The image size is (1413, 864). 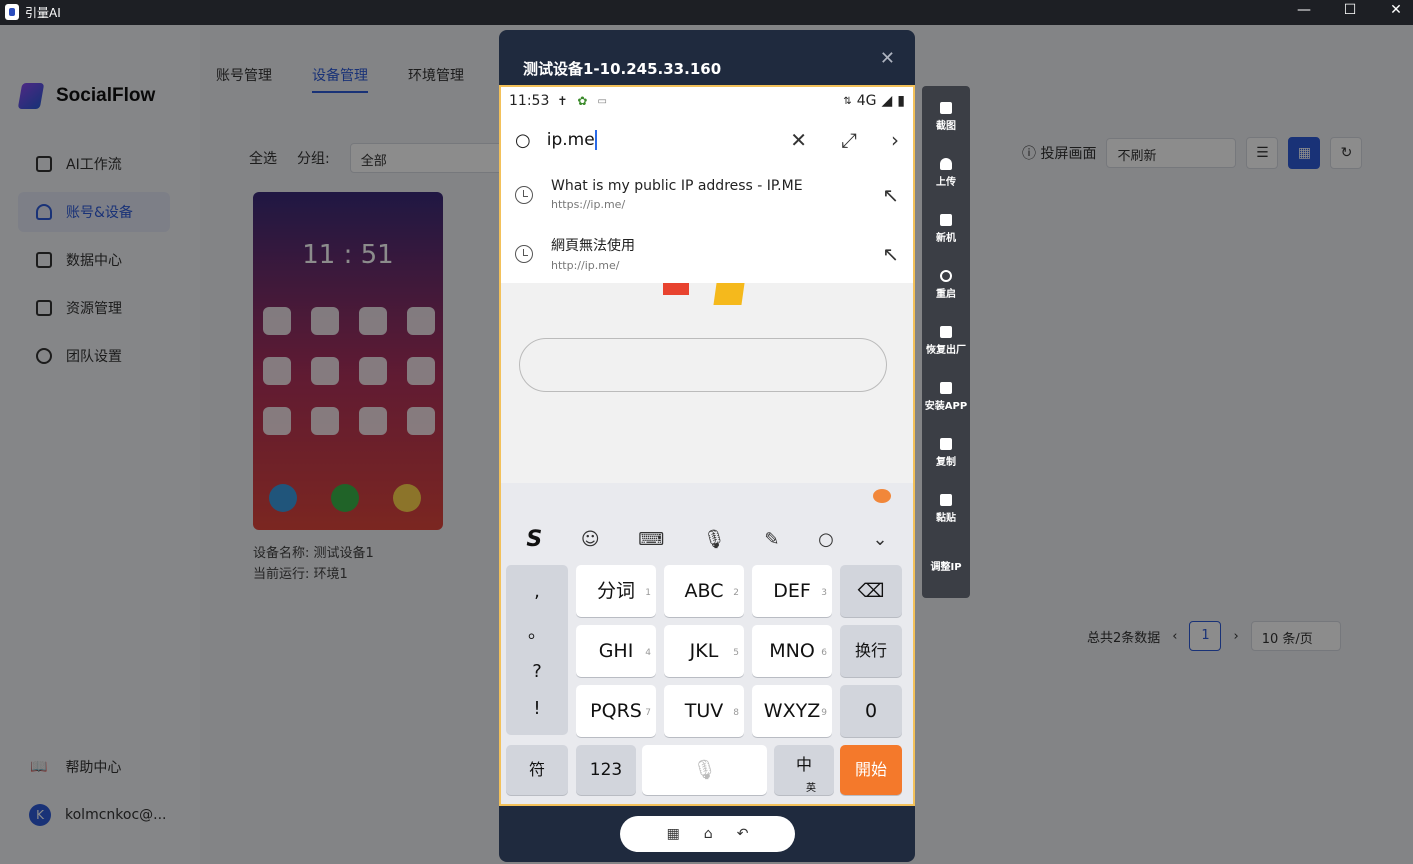 What do you see at coordinates (593, 246) in the screenshot?
I see `suggestion-title: 網頁無法使用` at bounding box center [593, 246].